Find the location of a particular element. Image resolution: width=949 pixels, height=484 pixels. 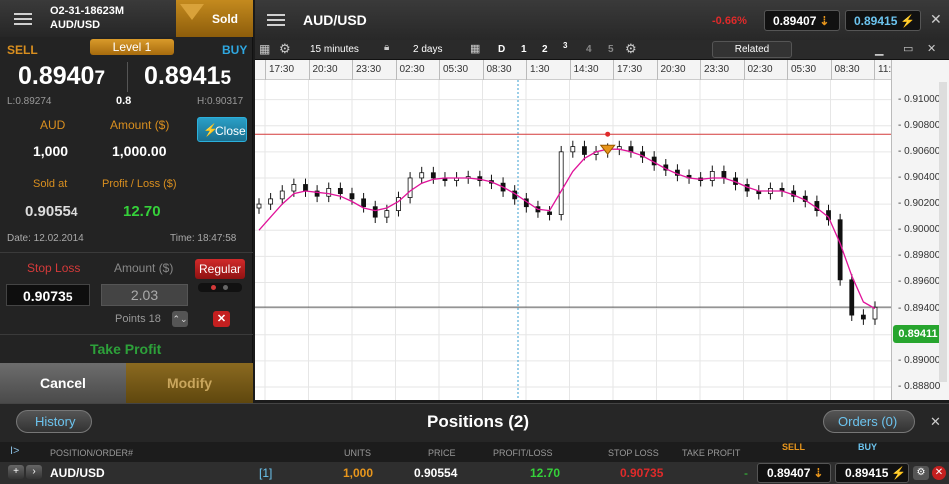

modify-button: Modify is located at coordinates (189, 383).